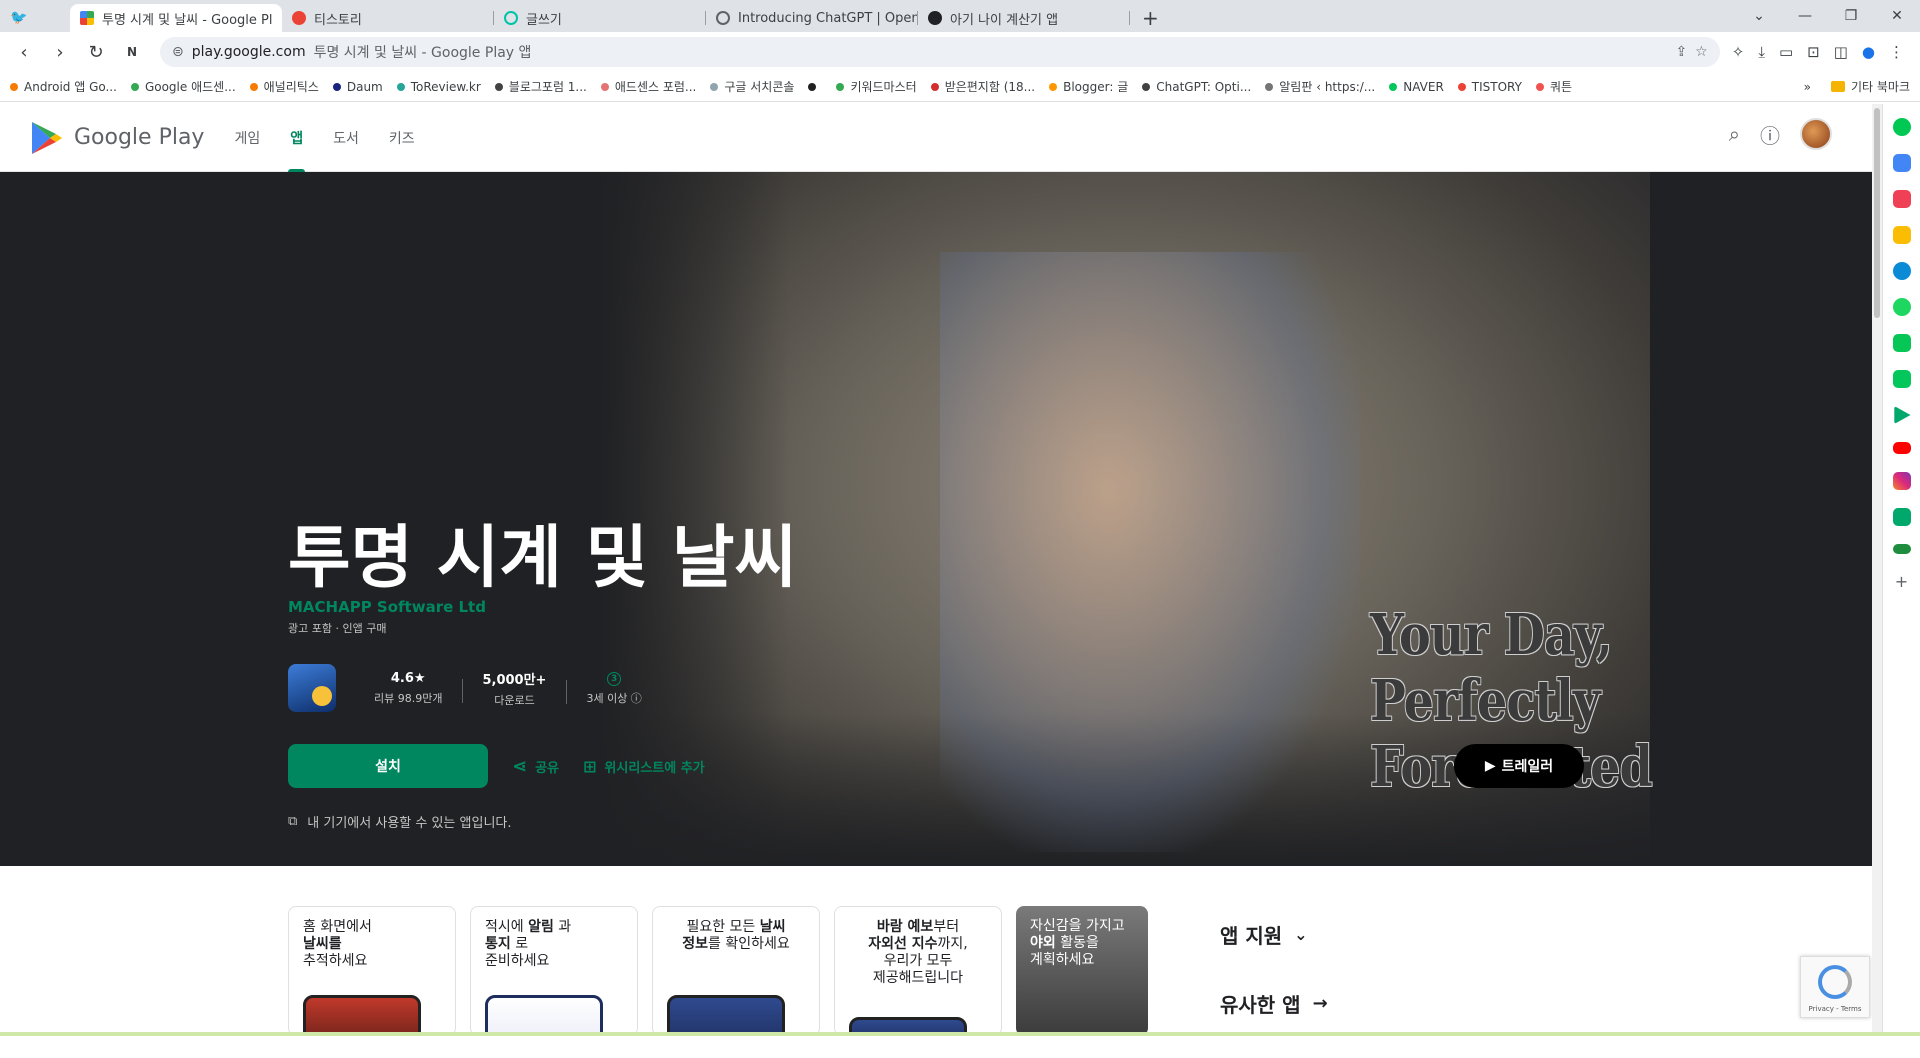  I want to click on nav-books: 도서, so click(346, 138).